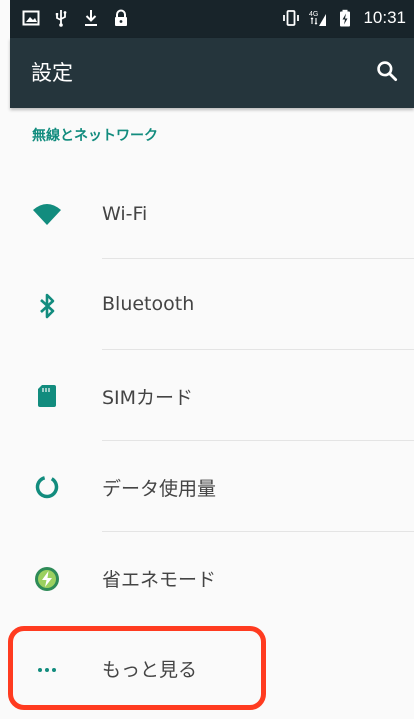  I want to click on signal-4g-icon: 4G, so click(318, 18).